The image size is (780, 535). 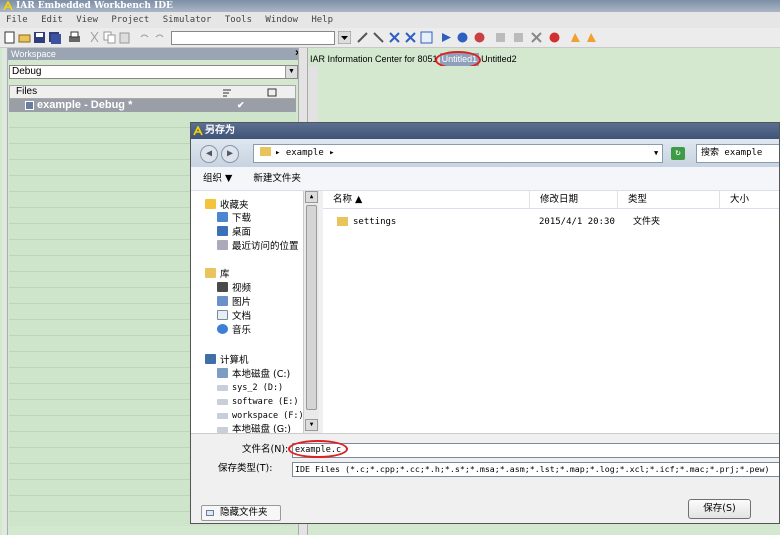 I want to click on nav-recent: 最近访问的位置, so click(x=258, y=246).